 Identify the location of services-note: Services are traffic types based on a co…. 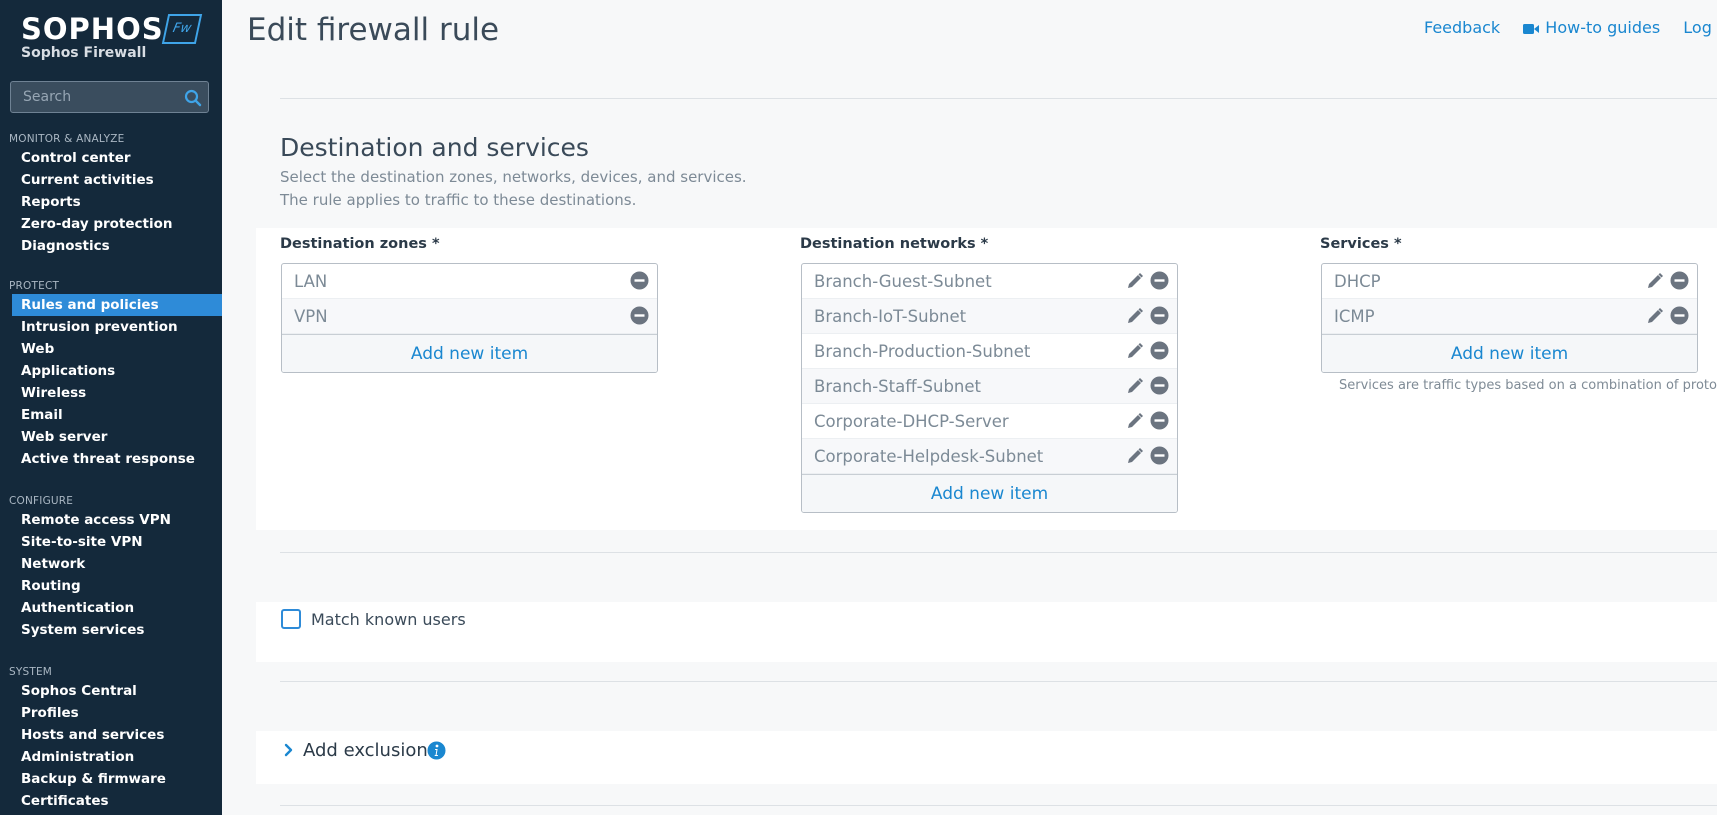
(1528, 385).